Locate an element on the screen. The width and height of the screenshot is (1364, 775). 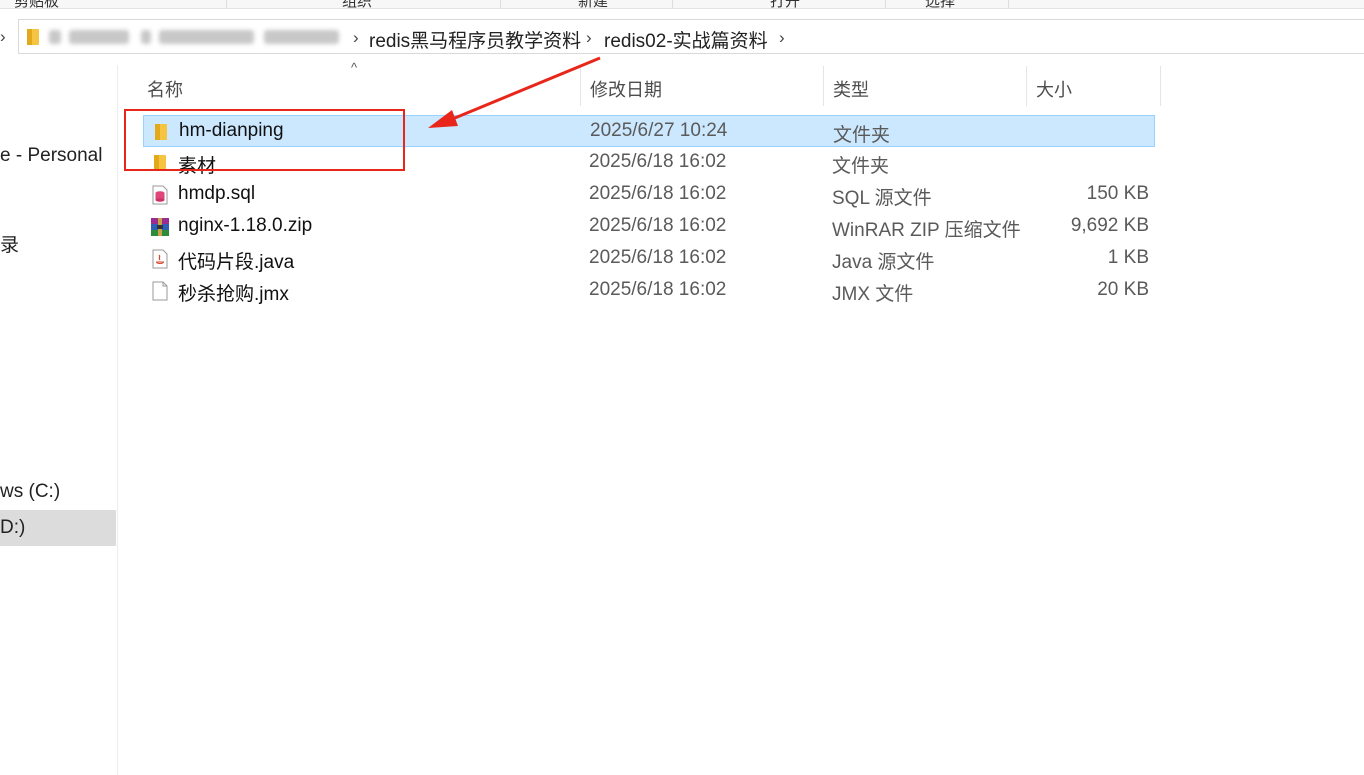
file-row-hmdp-sql: hmdp.sql 2025/6/18 16:02 SQL 源文件 150 KB is located at coordinates (649, 195).